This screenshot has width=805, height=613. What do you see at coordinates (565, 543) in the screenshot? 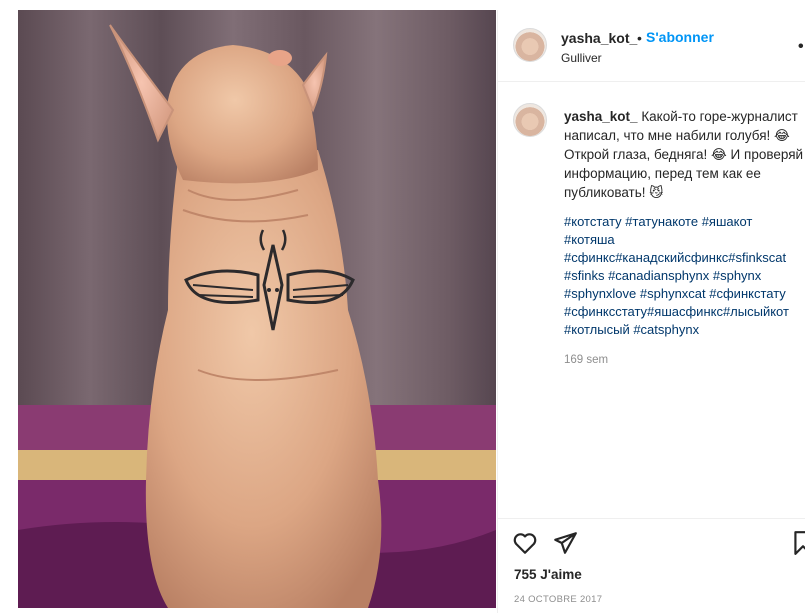
I see `send-icon` at bounding box center [565, 543].